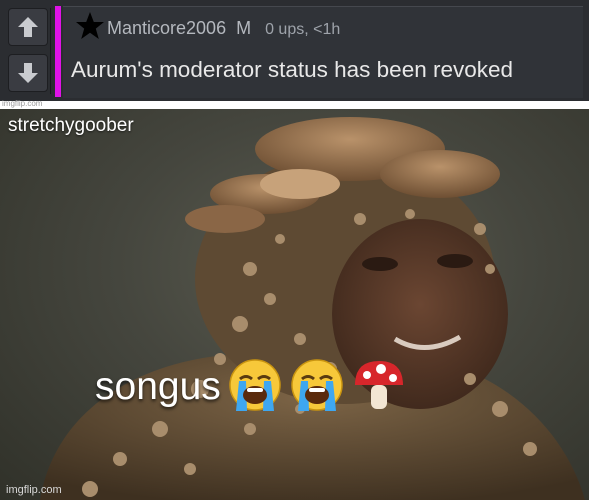 The height and width of the screenshot is (500, 589). What do you see at coordinates (58, 51) in the screenshot?
I see `comment-accent-bar` at bounding box center [58, 51].